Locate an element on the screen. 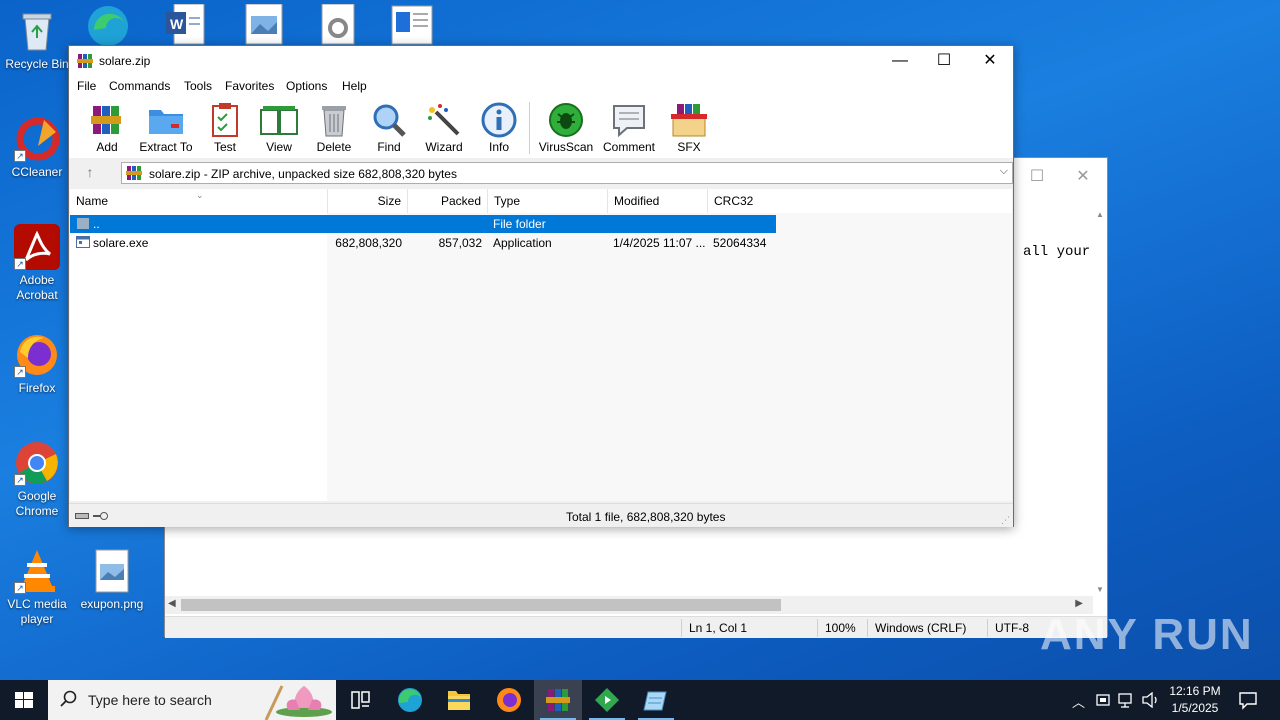 This screenshot has width=1280, height=720. green-diamond-app-icon is located at coordinates (607, 700).